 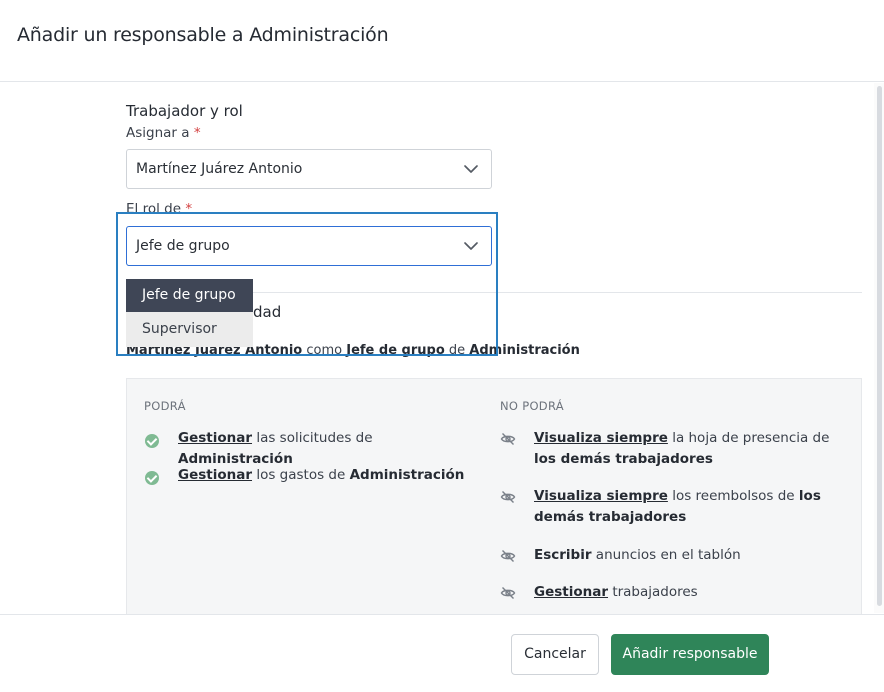 I want to click on permission-text: los gastos de, so click(x=301, y=475).